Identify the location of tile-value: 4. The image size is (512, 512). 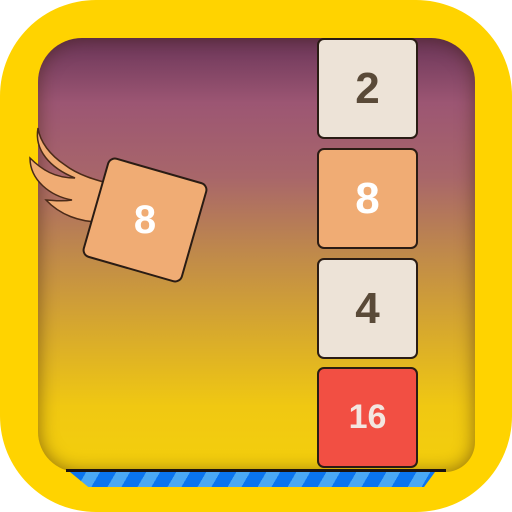
(367, 308).